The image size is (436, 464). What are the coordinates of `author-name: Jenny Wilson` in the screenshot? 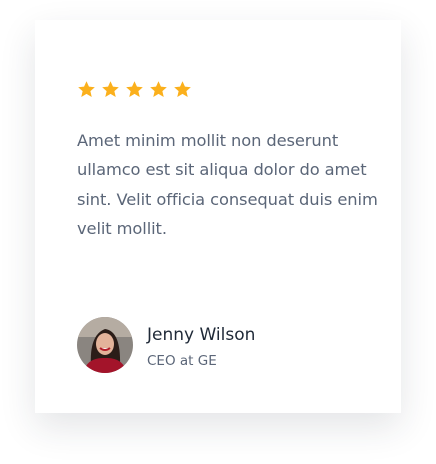 It's located at (201, 335).